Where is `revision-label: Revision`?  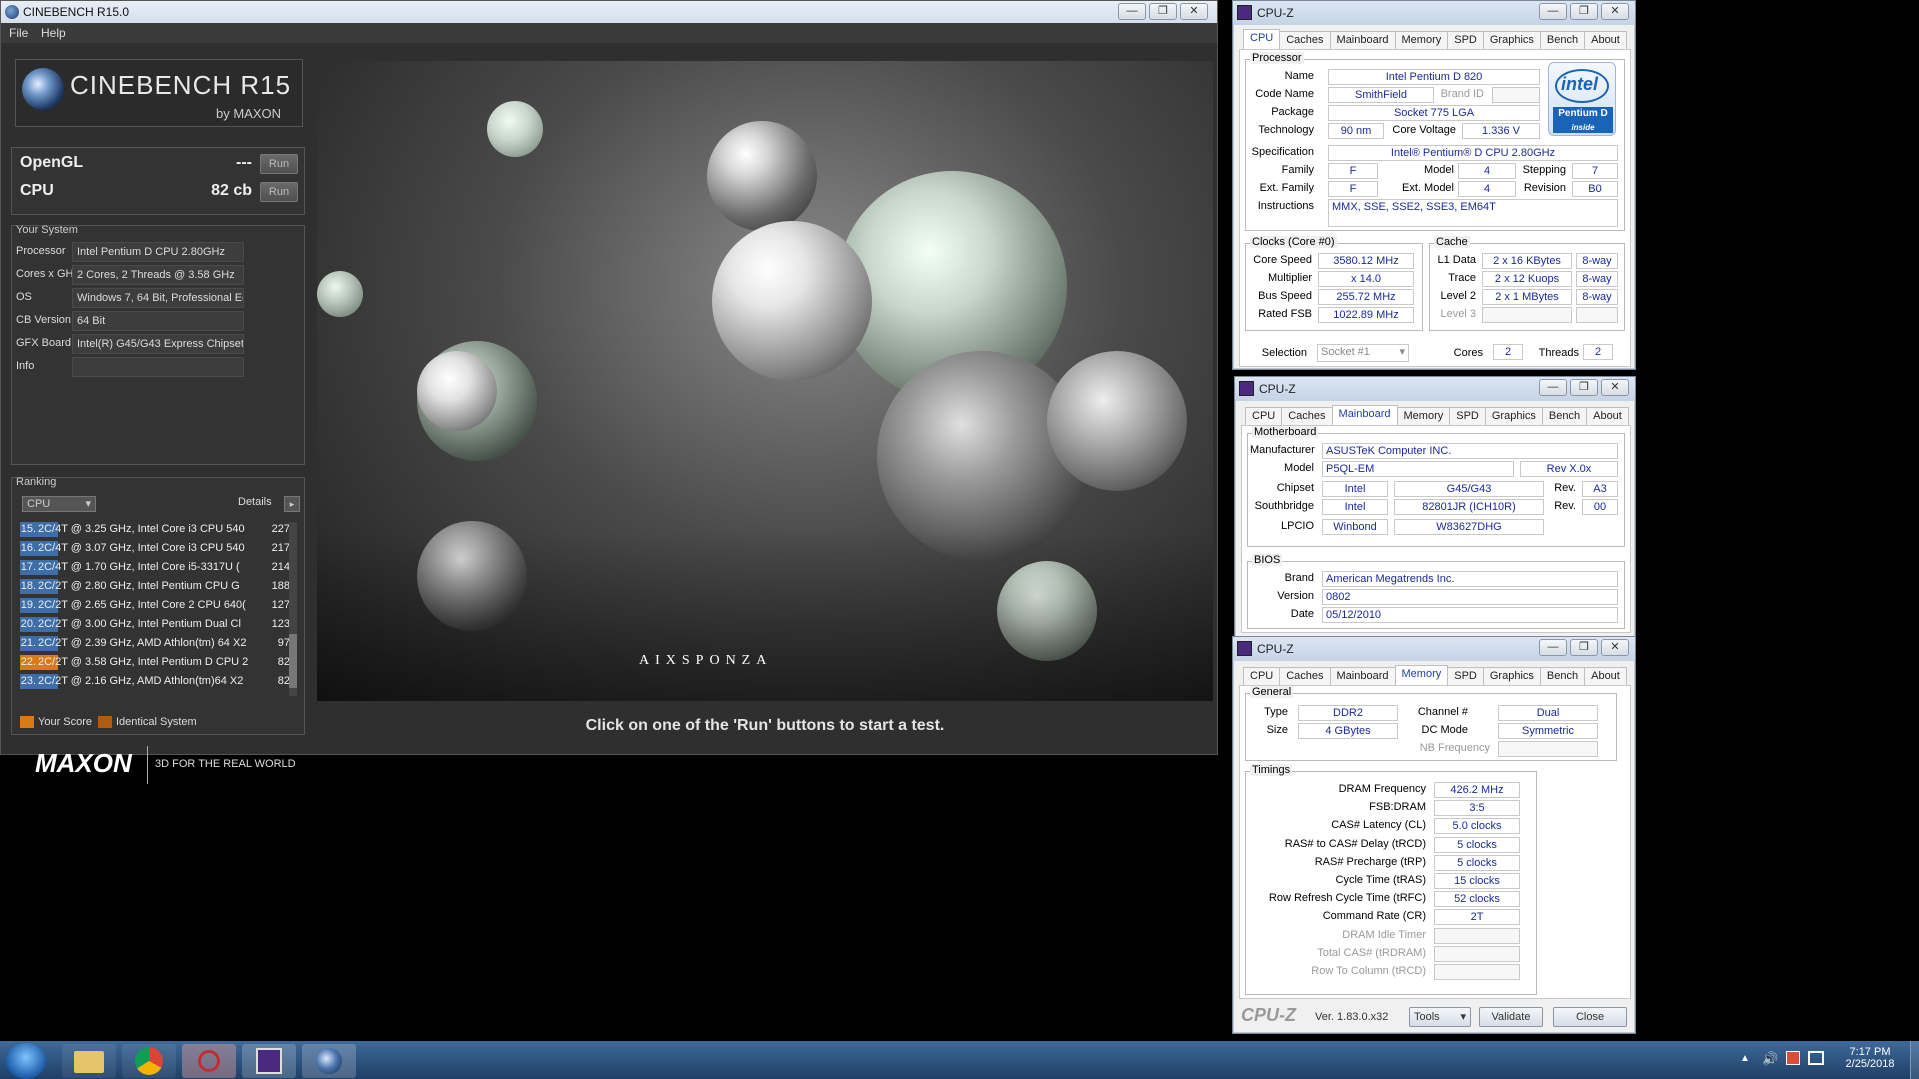
revision-label: Revision is located at coordinates (1544, 188).